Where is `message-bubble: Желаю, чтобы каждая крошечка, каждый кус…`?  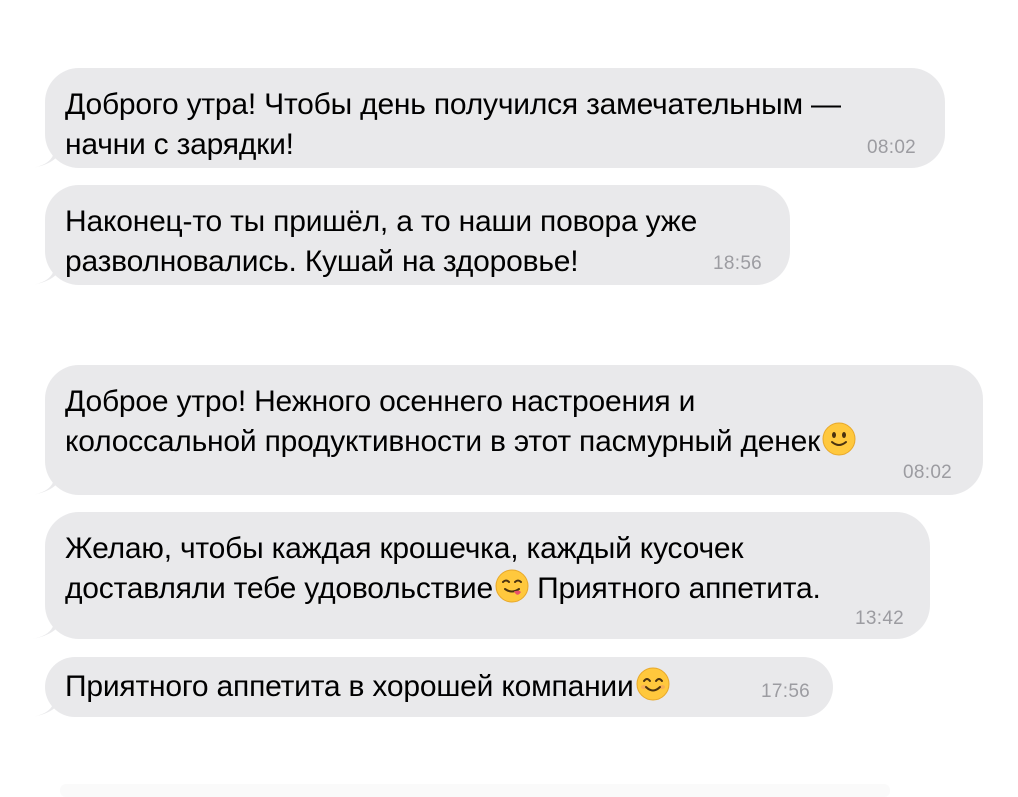 message-bubble: Желаю, чтобы каждая крошечка, каждый кус… is located at coordinates (481, 575).